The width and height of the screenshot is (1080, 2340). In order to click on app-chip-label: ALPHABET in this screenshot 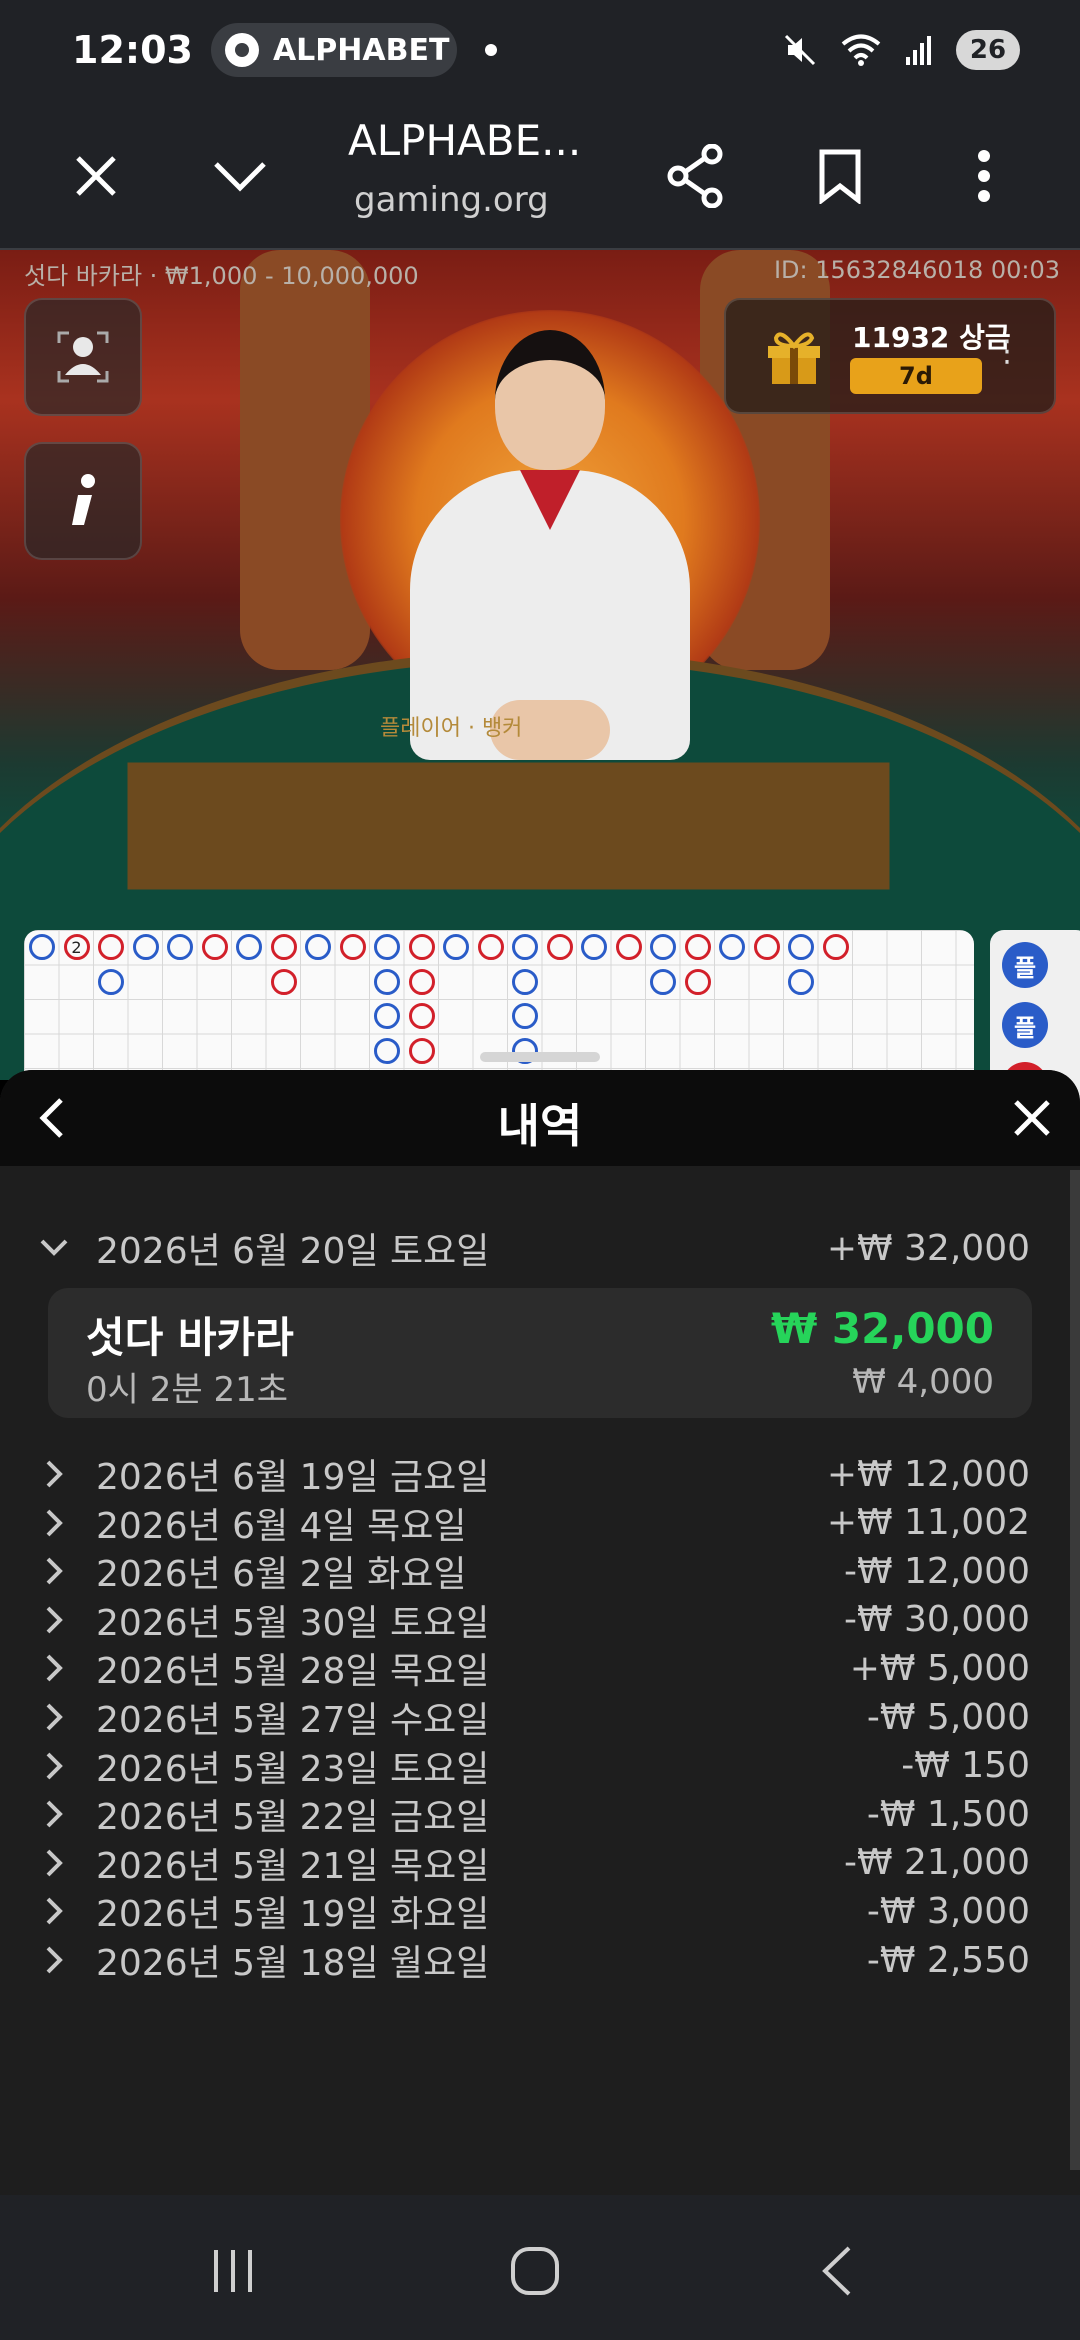, I will do `click(361, 50)`.